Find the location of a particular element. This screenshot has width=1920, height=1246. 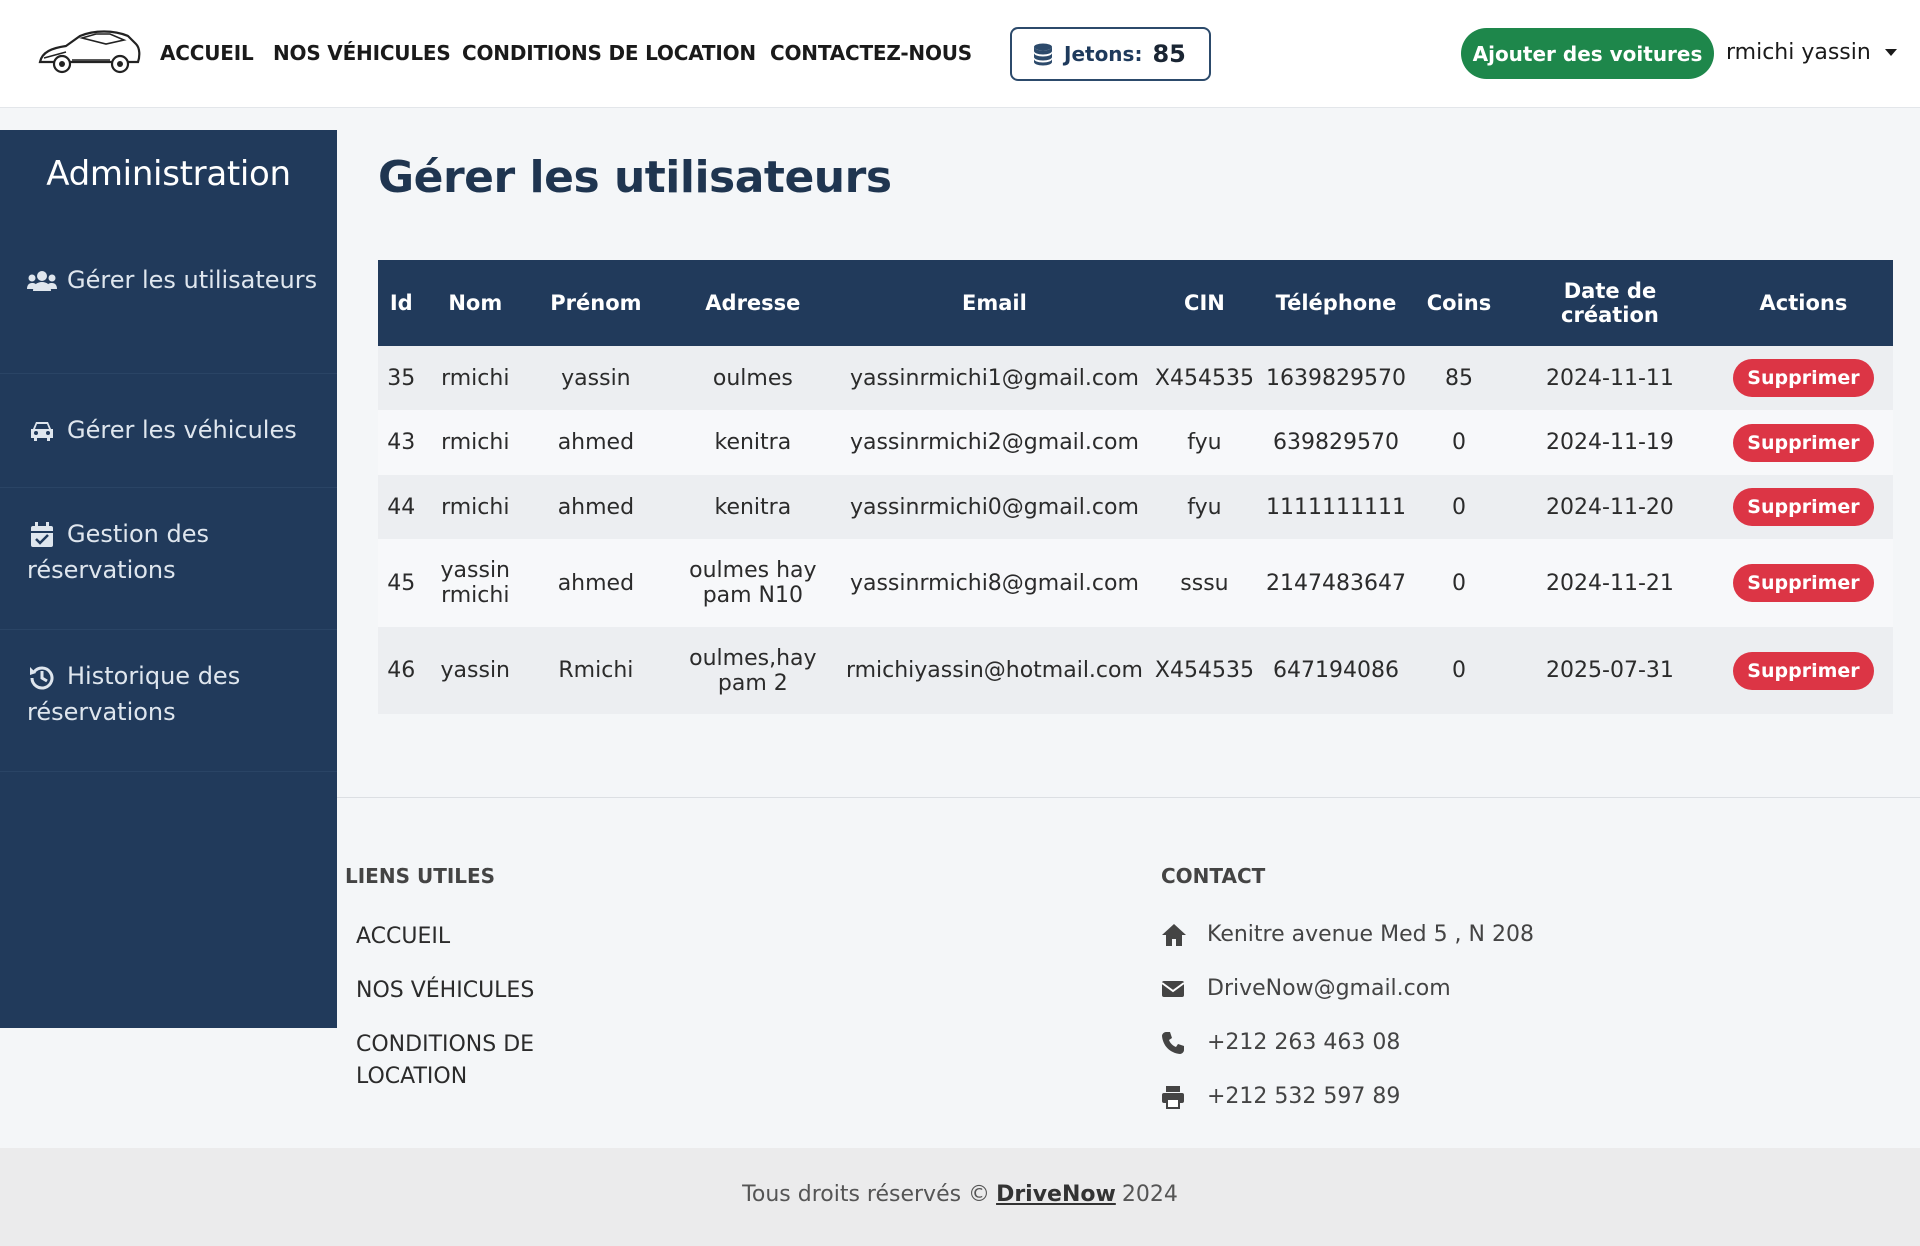

nav-contactez-nous: CONTACTEZ-NOUS is located at coordinates (871, 53).